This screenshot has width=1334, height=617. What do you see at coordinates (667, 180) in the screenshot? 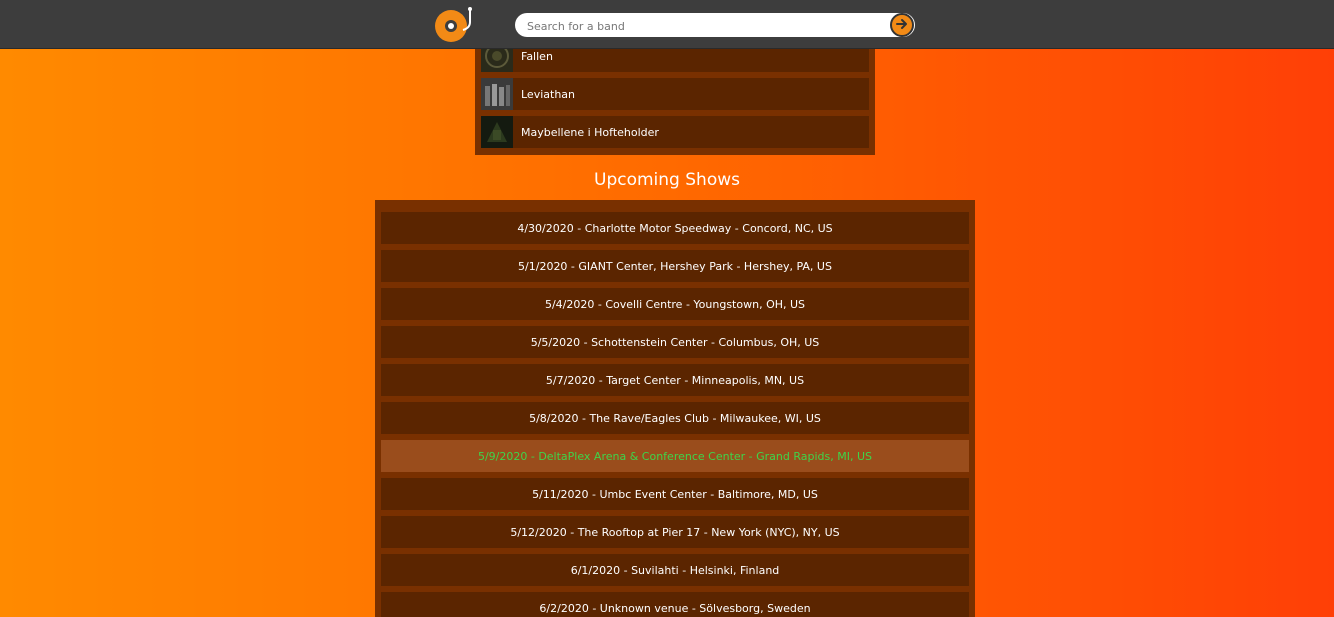
I see `upcoming-shows-title: Upcoming Shows` at bounding box center [667, 180].